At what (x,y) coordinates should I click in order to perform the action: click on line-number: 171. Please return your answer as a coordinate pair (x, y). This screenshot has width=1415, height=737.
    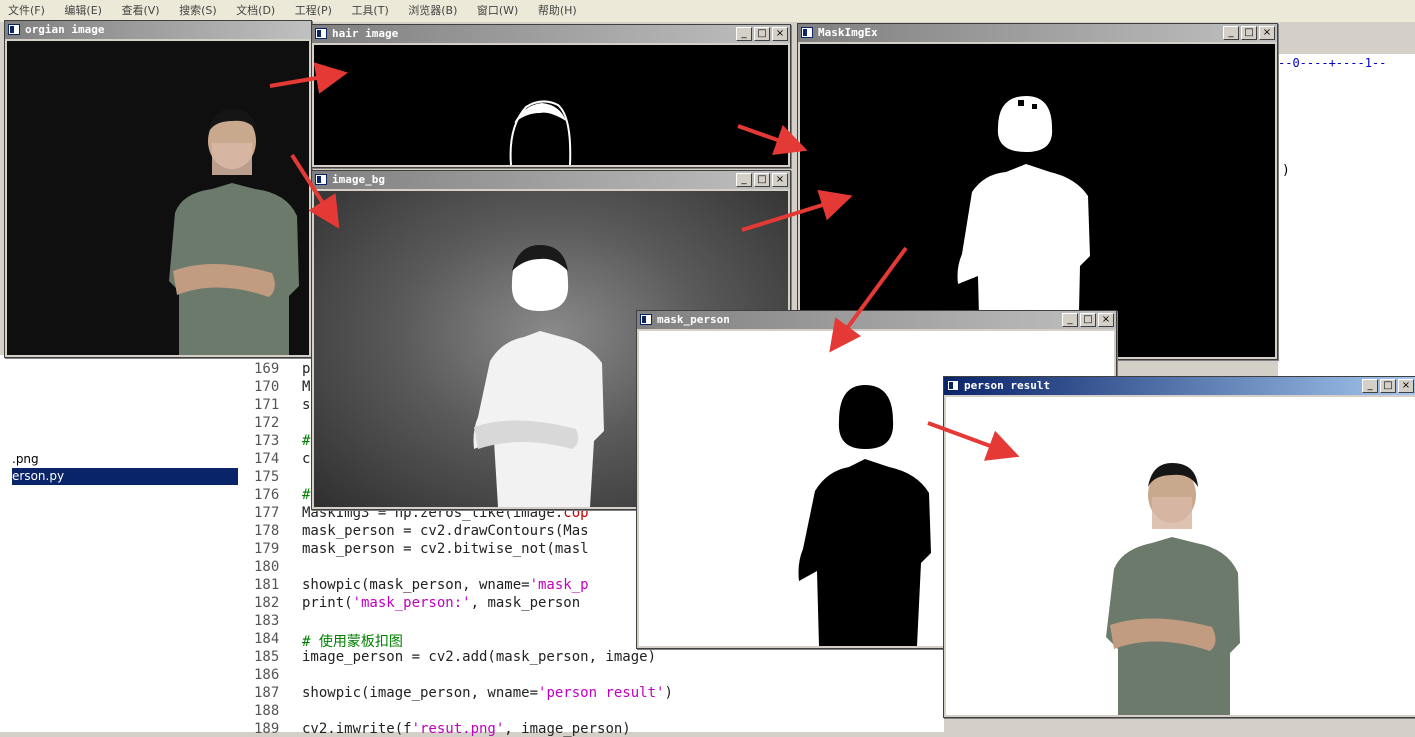
    Looking at the image, I should click on (267, 405).